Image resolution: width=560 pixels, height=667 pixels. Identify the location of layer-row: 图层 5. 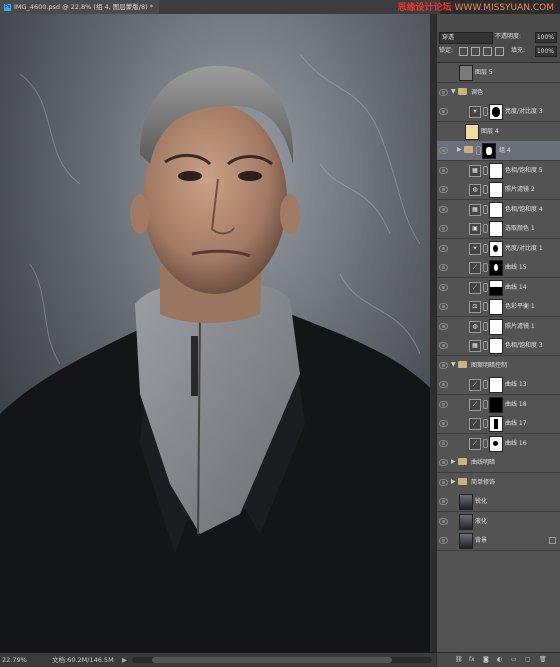
(498, 73).